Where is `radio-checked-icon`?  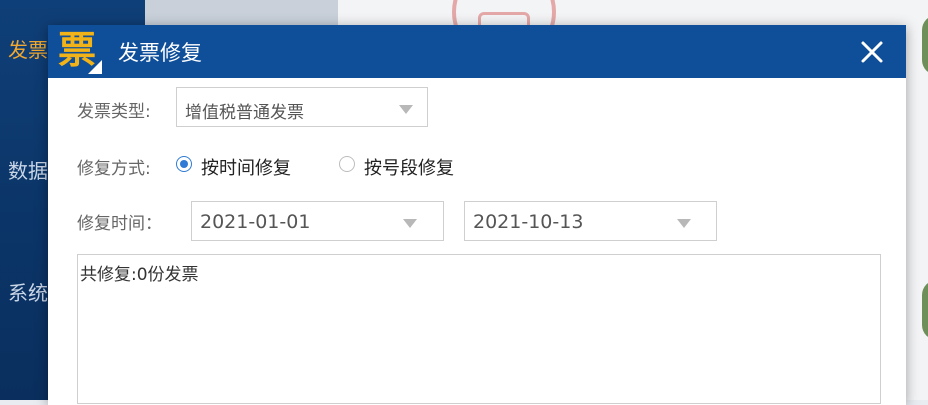
radio-checked-icon is located at coordinates (184, 164).